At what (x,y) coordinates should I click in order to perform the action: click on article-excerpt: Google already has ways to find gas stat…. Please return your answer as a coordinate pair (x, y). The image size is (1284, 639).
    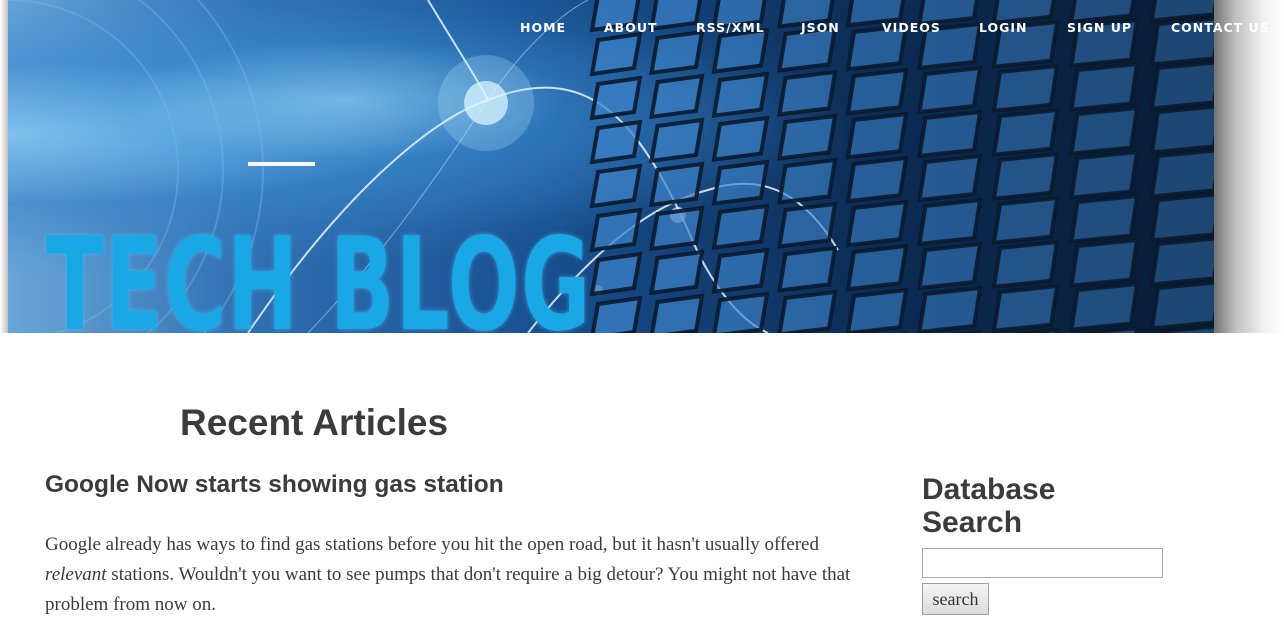
    Looking at the image, I should click on (460, 575).